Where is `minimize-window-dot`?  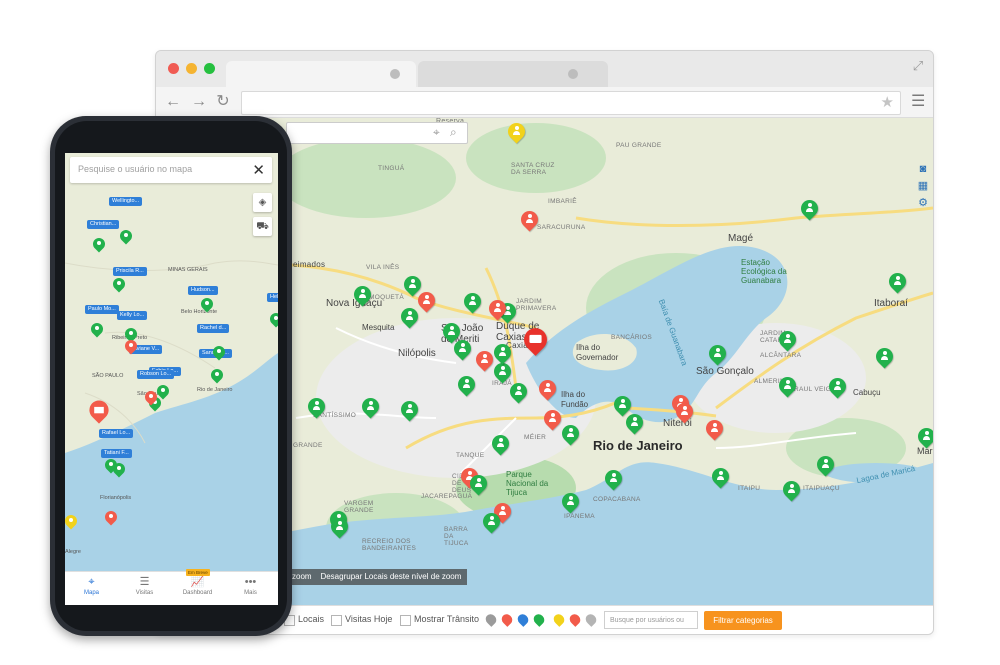
minimize-window-dot is located at coordinates (191, 68).